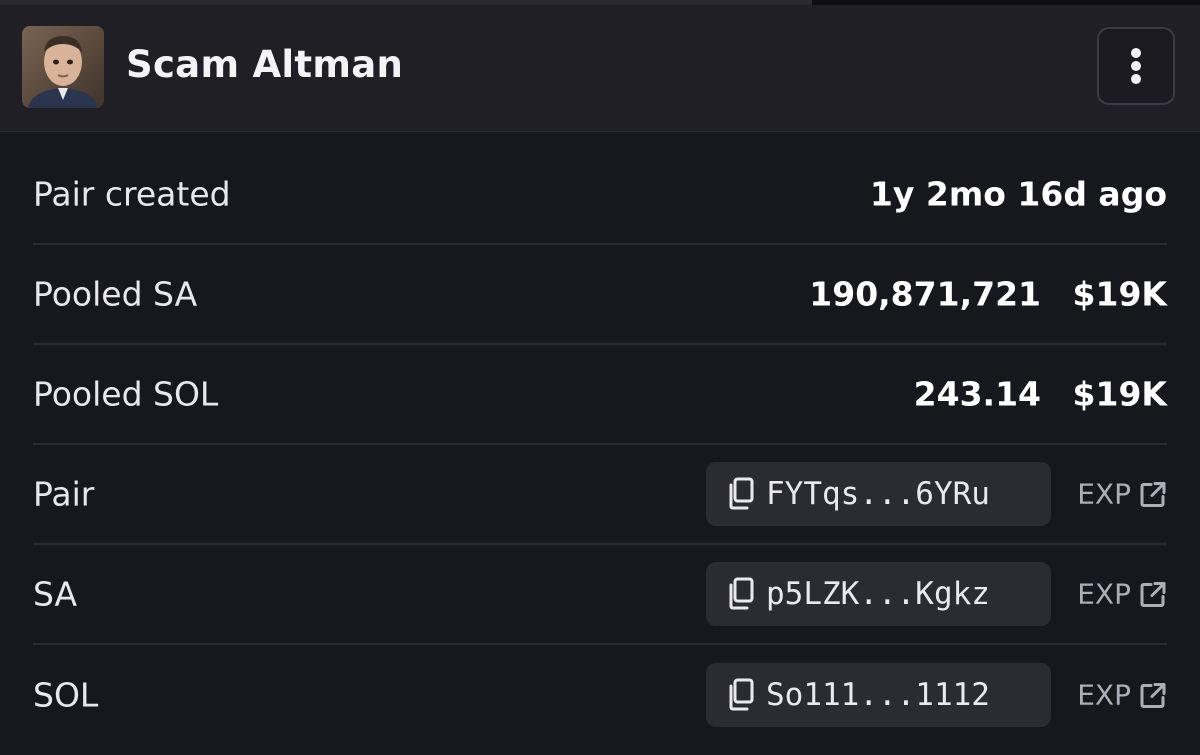  Describe the element at coordinates (1018, 194) in the screenshot. I see `pair-created-value: 1y 2mo 16d ago` at that location.